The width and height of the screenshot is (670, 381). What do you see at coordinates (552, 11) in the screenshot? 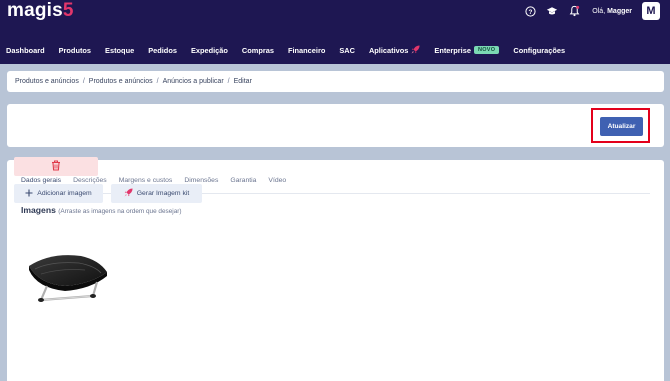
I see `graduation-cap-icon` at bounding box center [552, 11].